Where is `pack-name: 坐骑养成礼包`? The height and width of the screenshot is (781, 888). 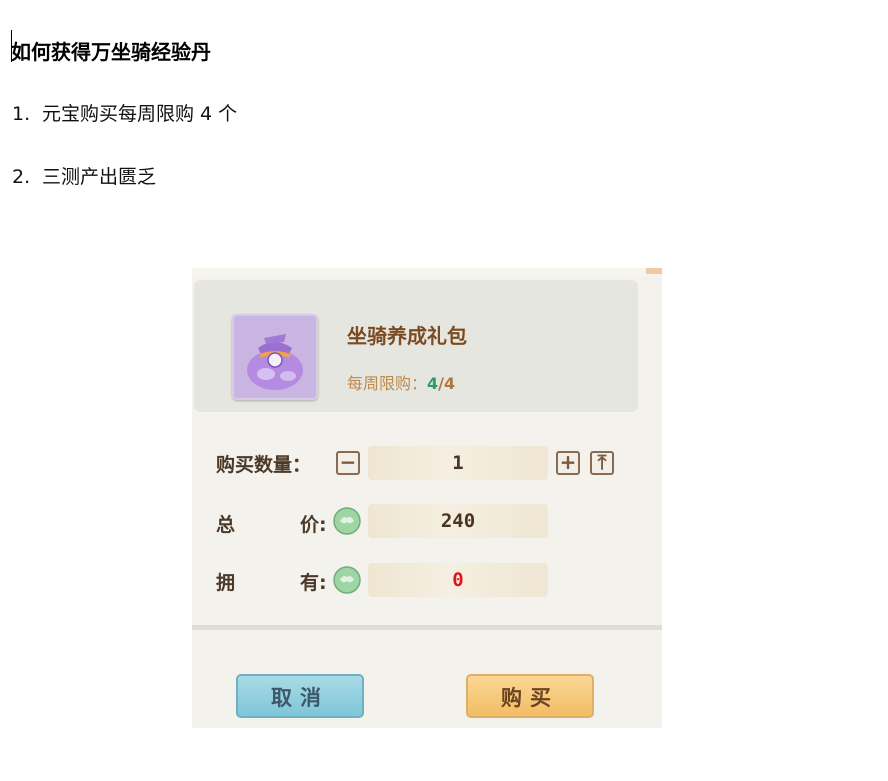 pack-name: 坐骑养成礼包 is located at coordinates (407, 336).